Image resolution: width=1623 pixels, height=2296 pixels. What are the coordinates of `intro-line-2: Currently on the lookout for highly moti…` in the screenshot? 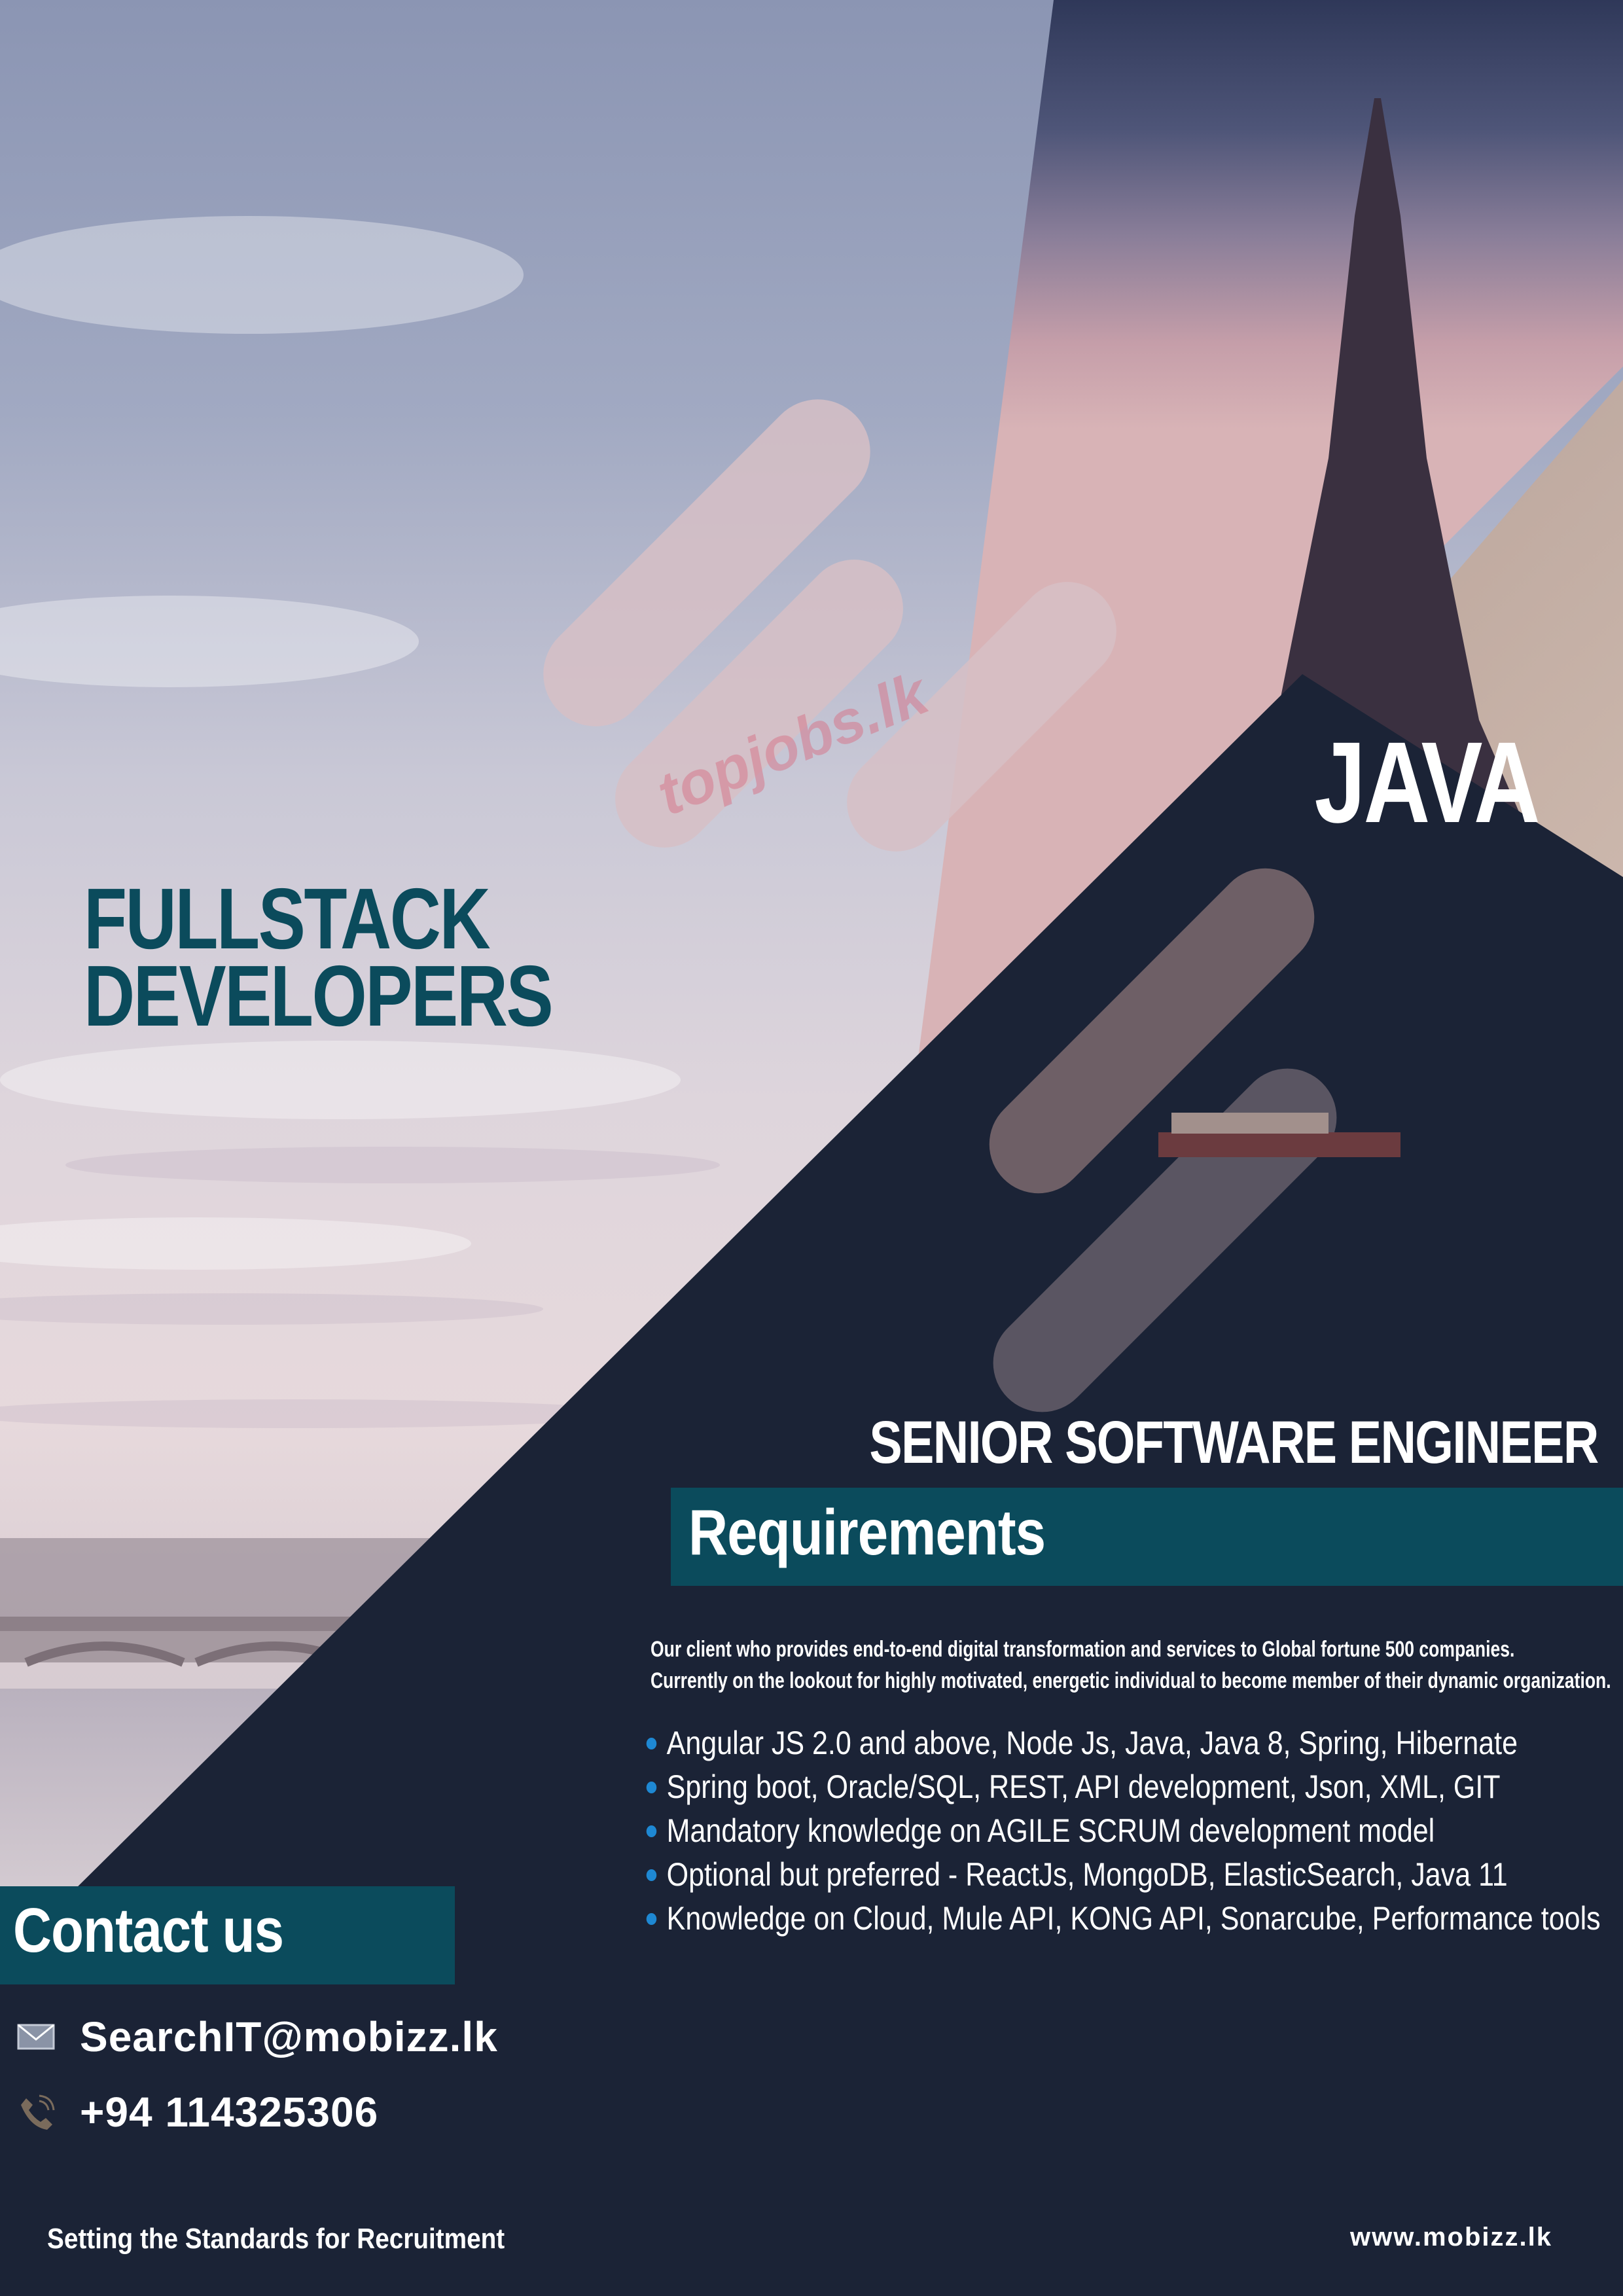 It's located at (1131, 1681).